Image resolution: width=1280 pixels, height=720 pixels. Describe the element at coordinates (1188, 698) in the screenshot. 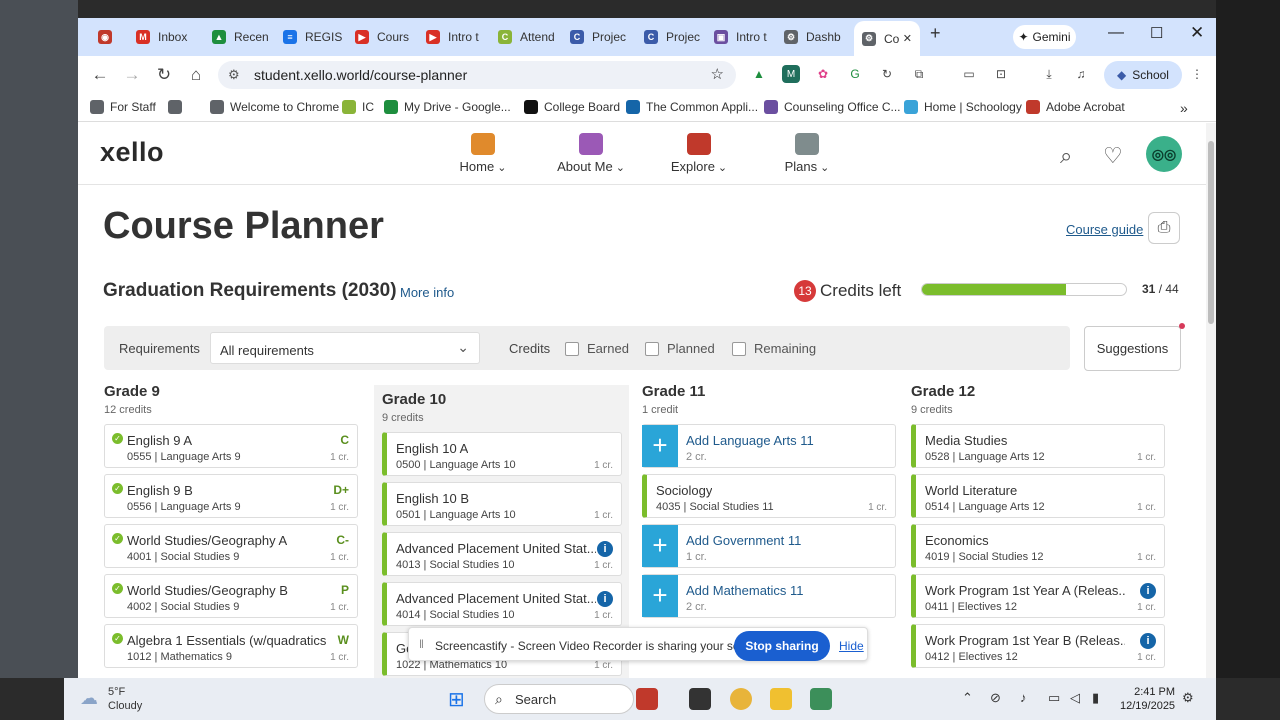

I see `settings-gear-icon: ⚙` at that location.